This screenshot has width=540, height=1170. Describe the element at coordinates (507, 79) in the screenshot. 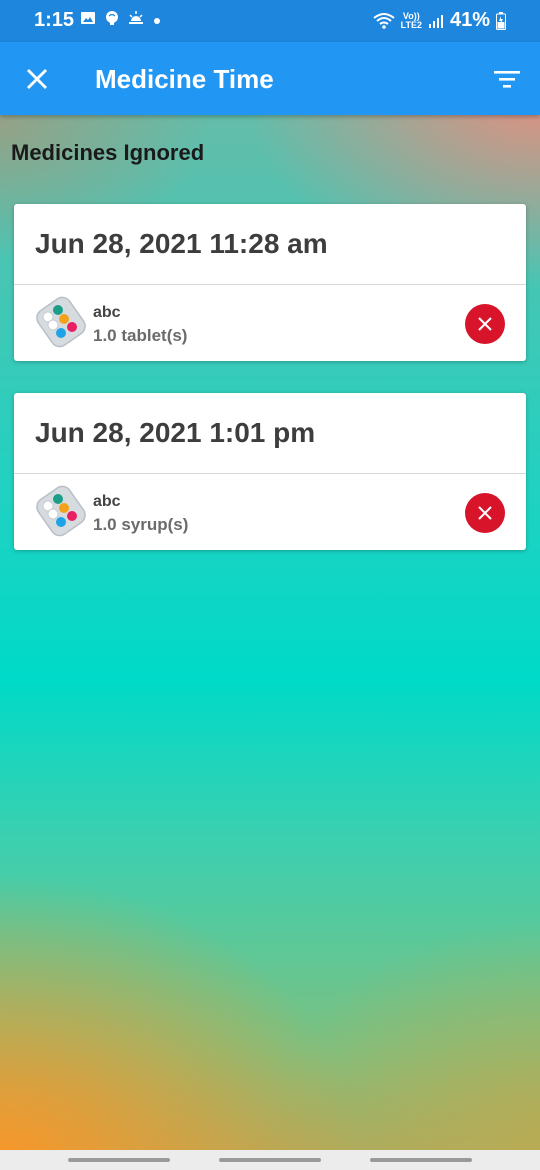

I see `filter-icon` at that location.